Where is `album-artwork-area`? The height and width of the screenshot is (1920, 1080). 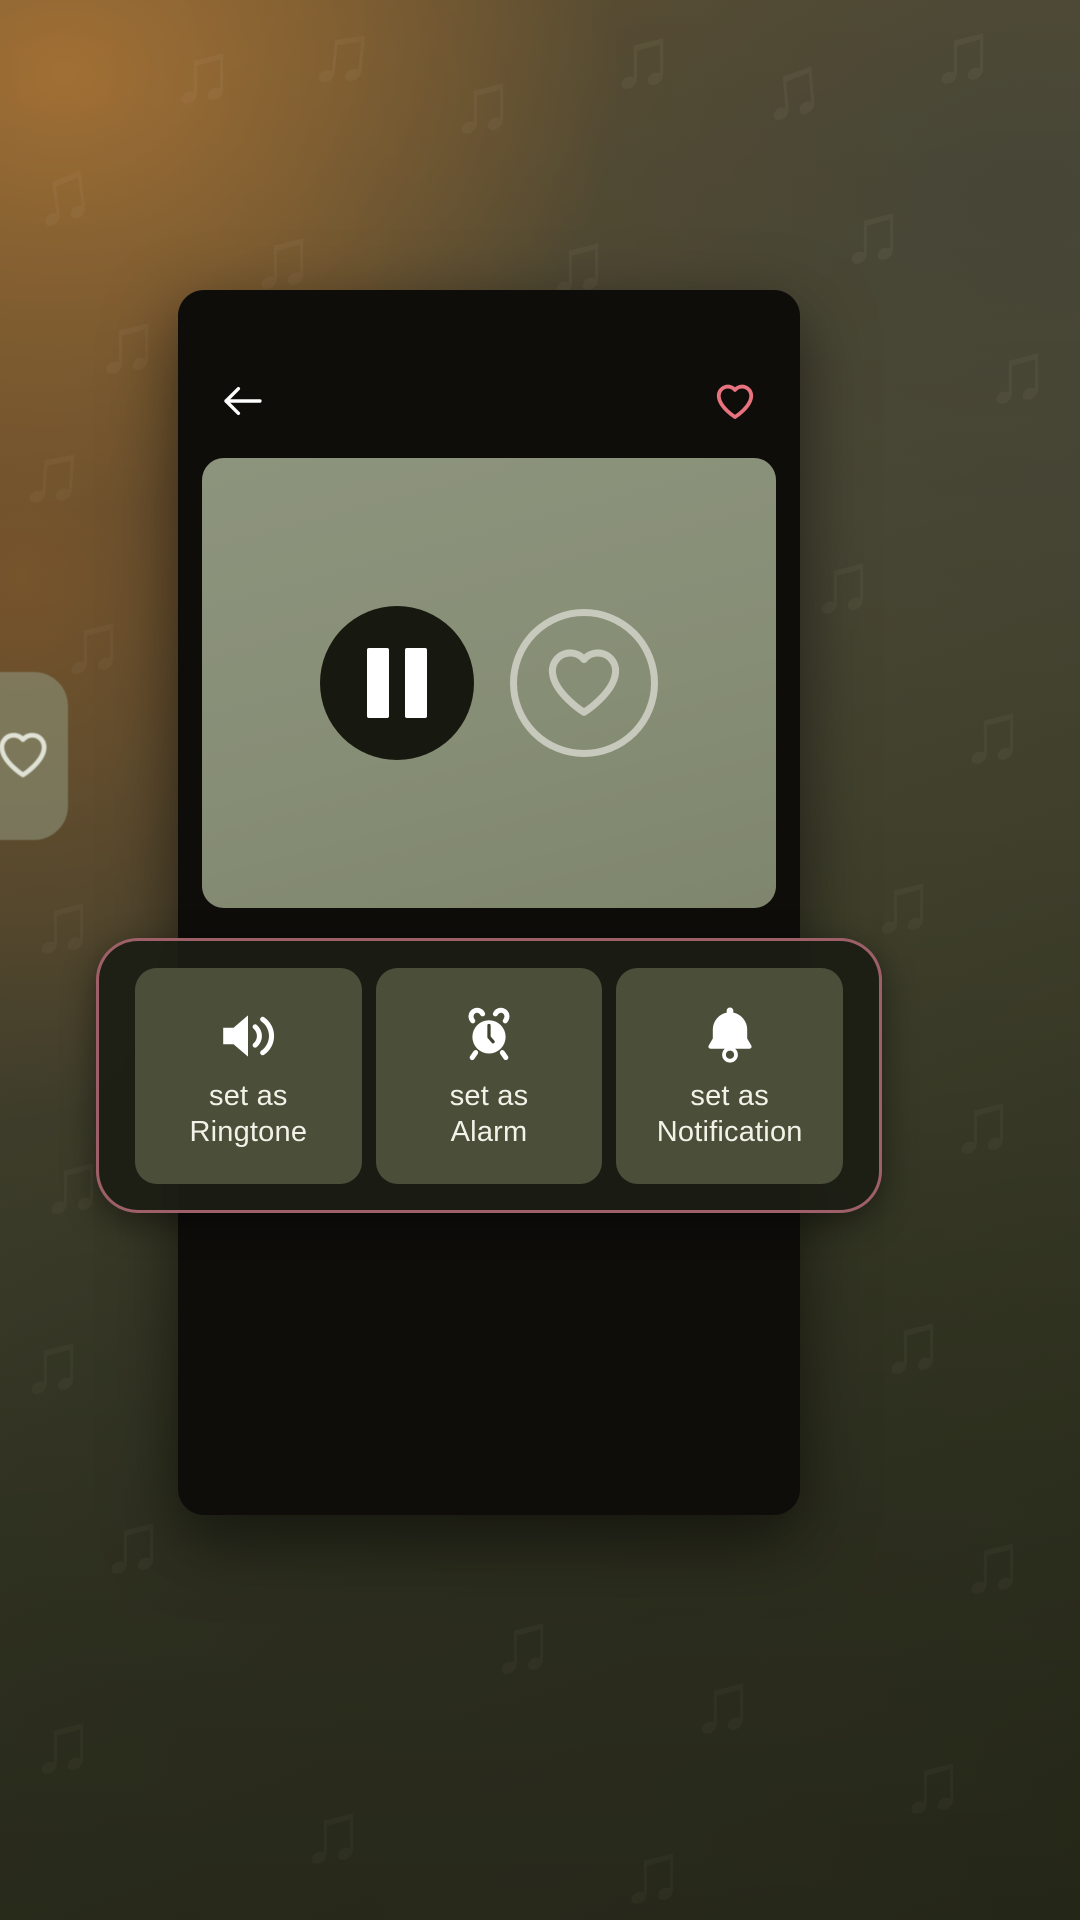
album-artwork-area is located at coordinates (489, 683).